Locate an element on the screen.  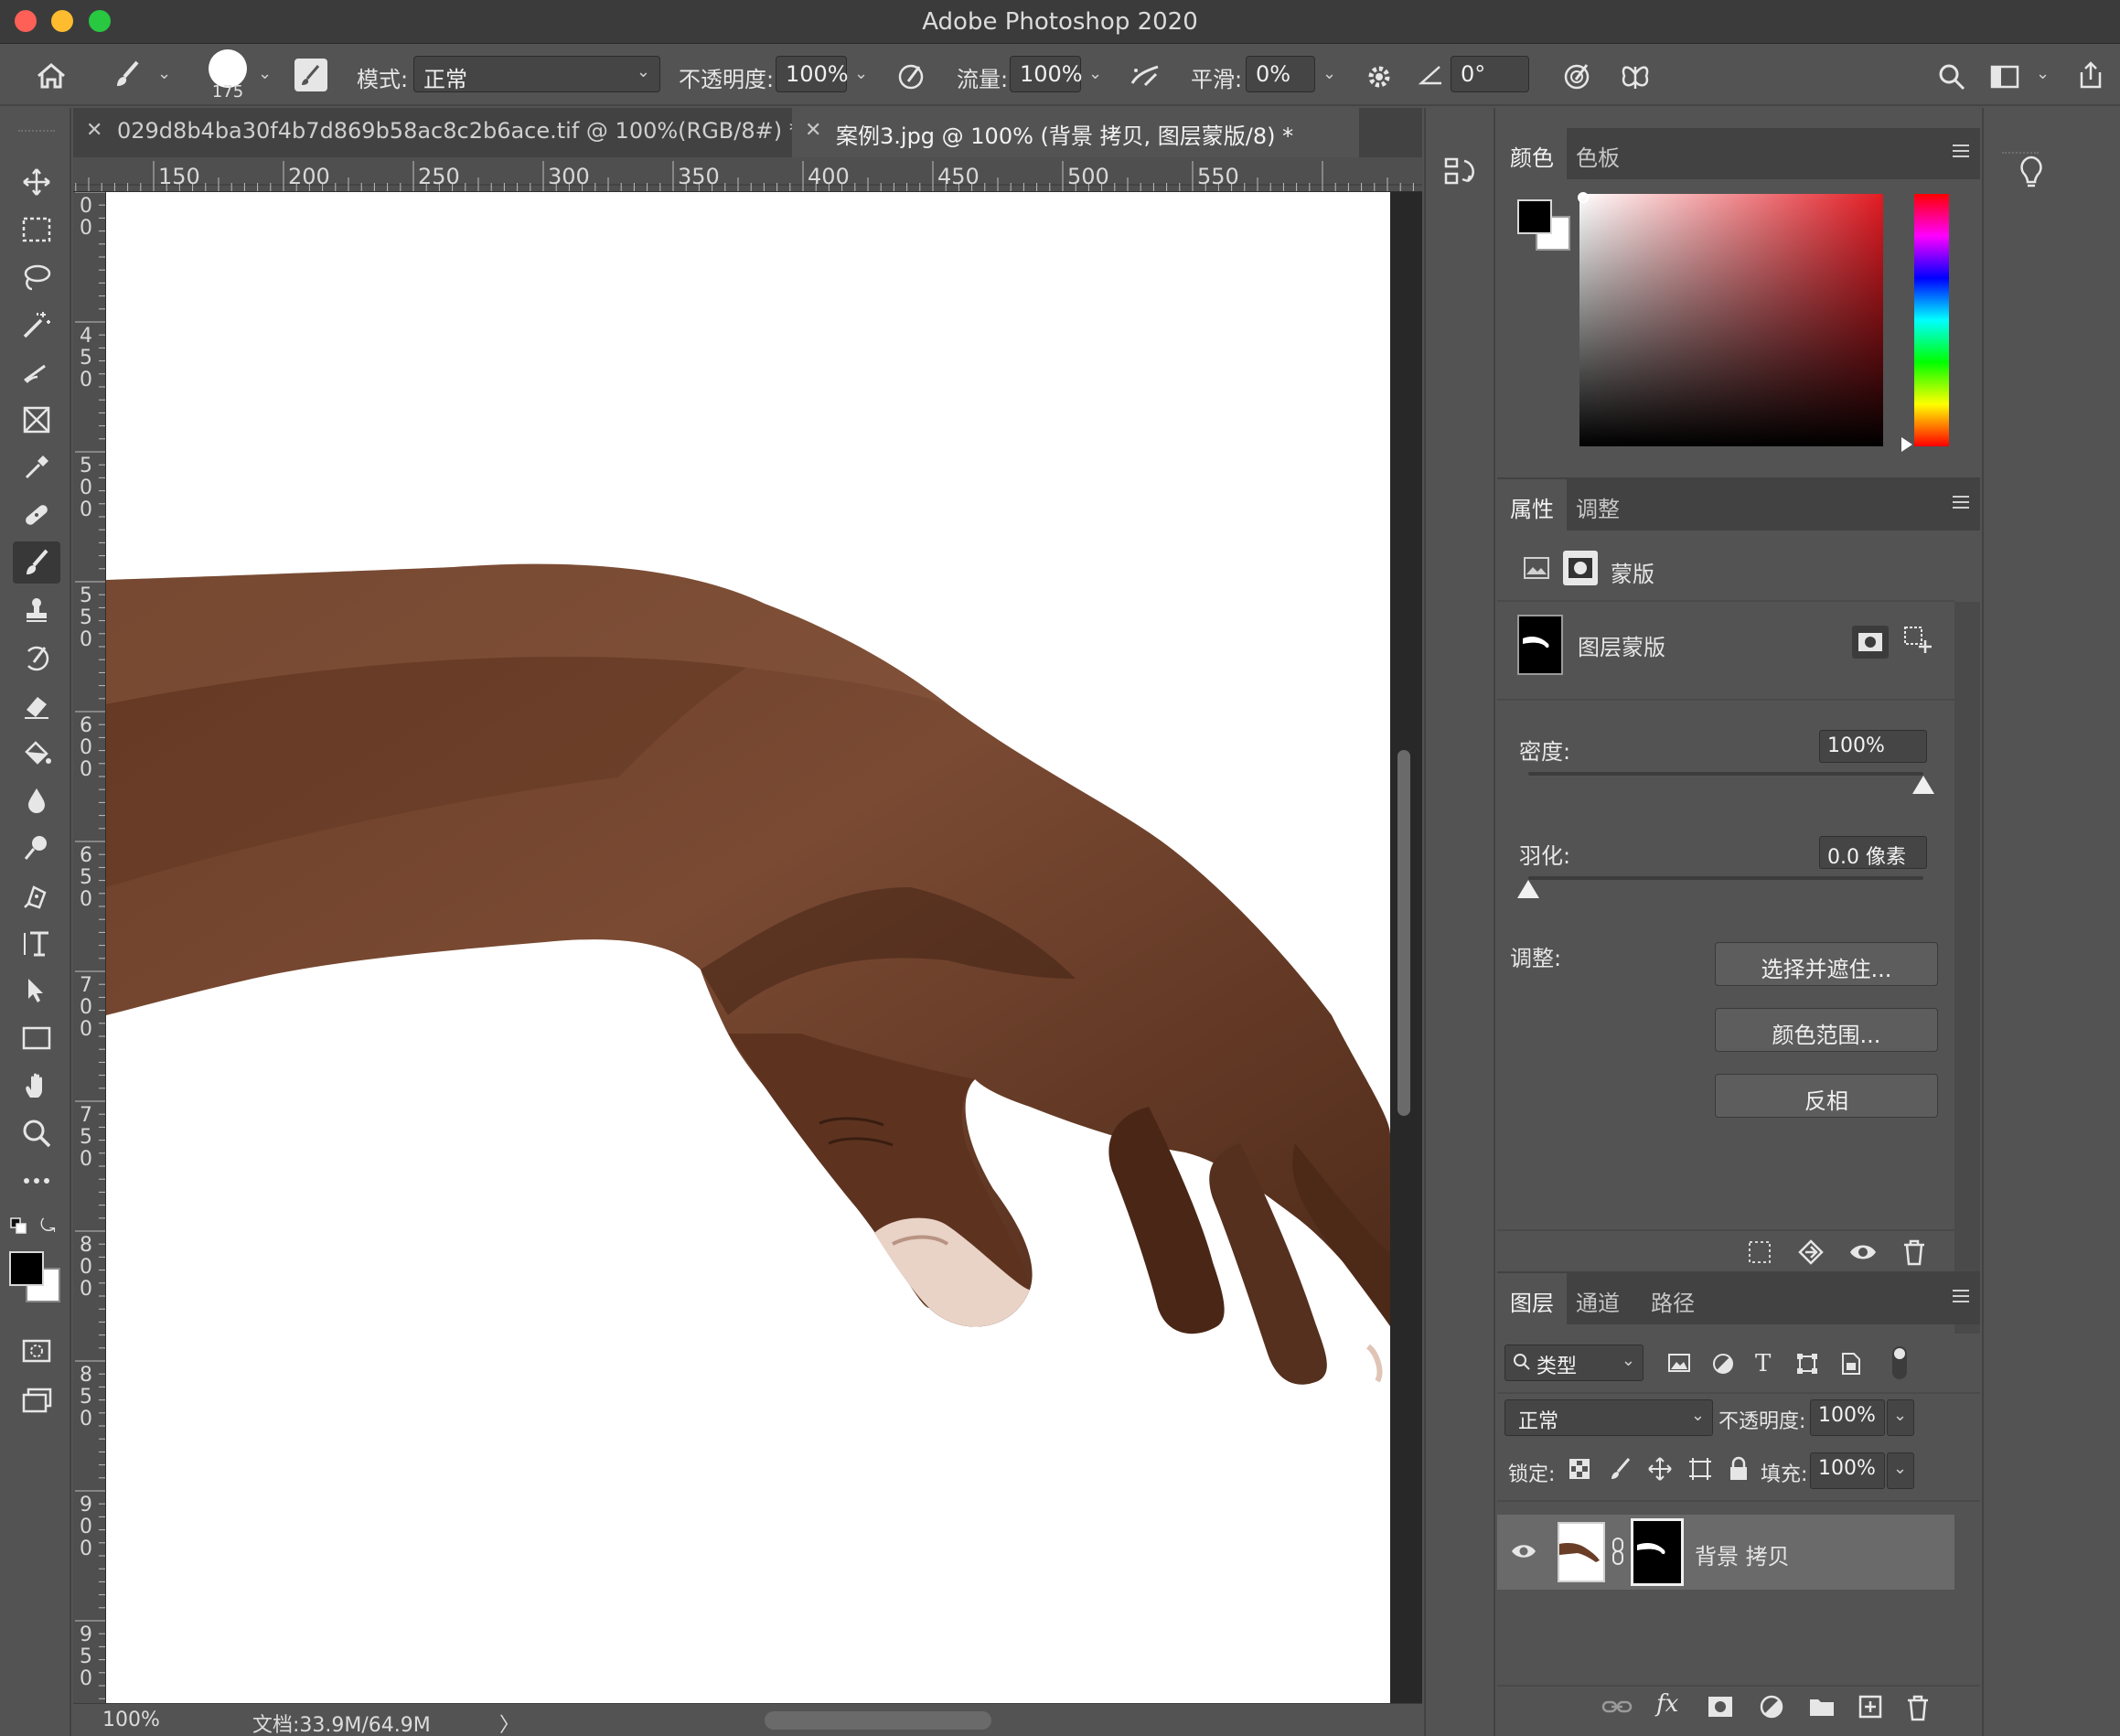
foreground-color-swatch is located at coordinates (26, 1268).